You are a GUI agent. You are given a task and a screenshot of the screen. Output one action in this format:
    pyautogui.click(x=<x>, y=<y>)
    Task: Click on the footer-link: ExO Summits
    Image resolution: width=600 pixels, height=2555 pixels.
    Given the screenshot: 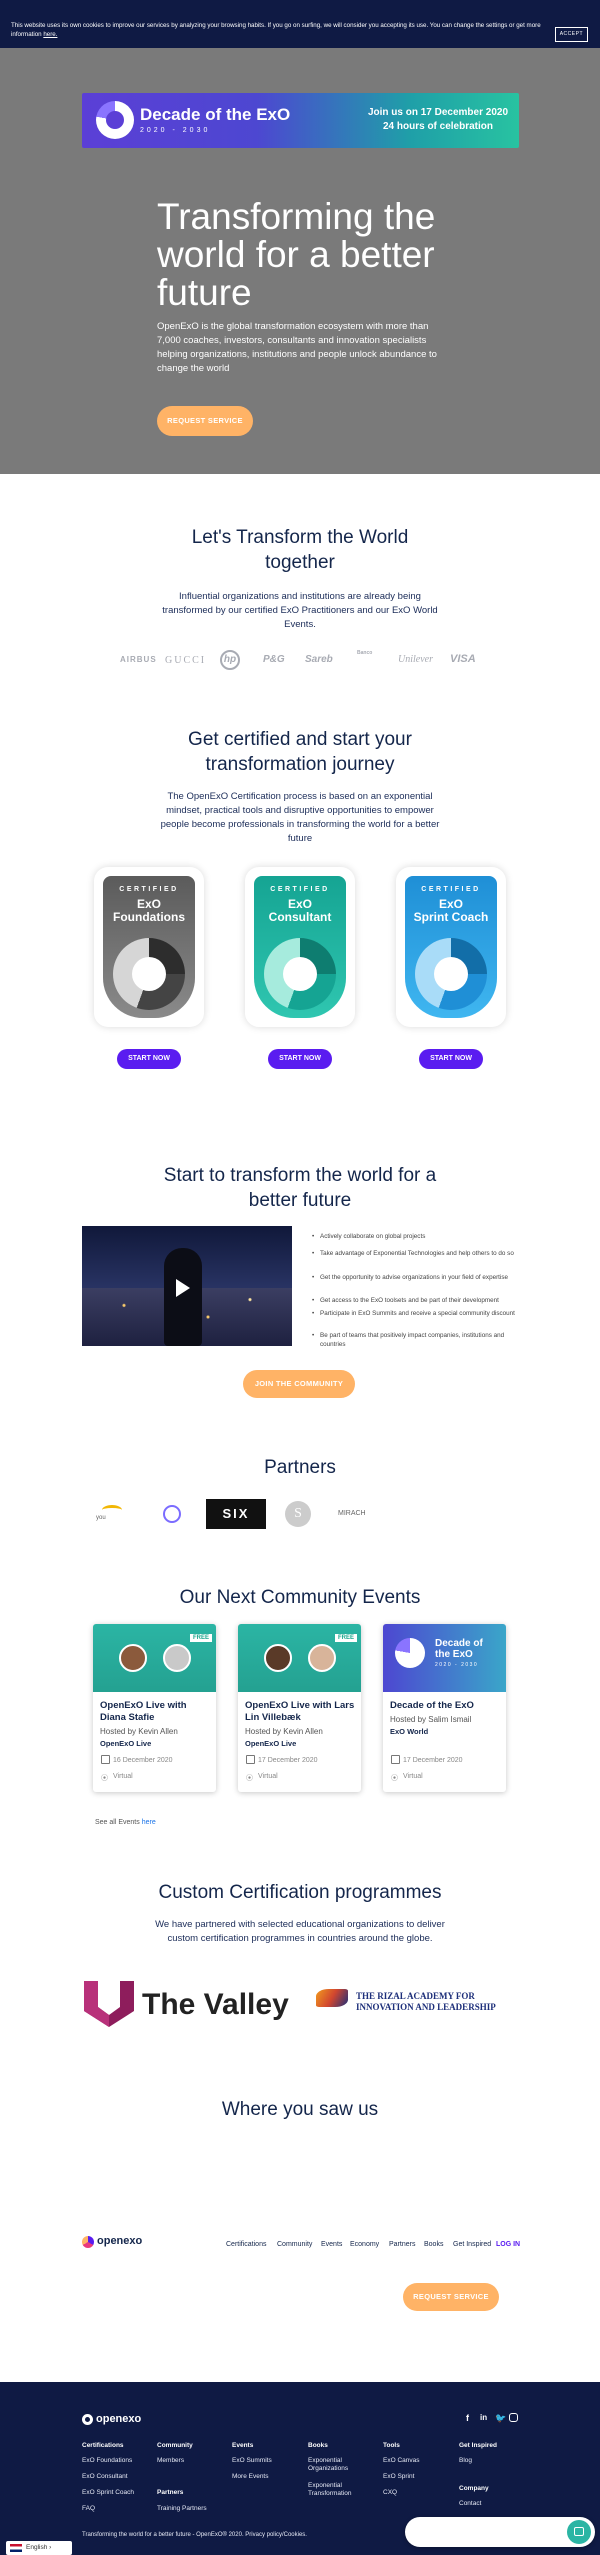 What is the action you would take?
    pyautogui.click(x=252, y=2460)
    